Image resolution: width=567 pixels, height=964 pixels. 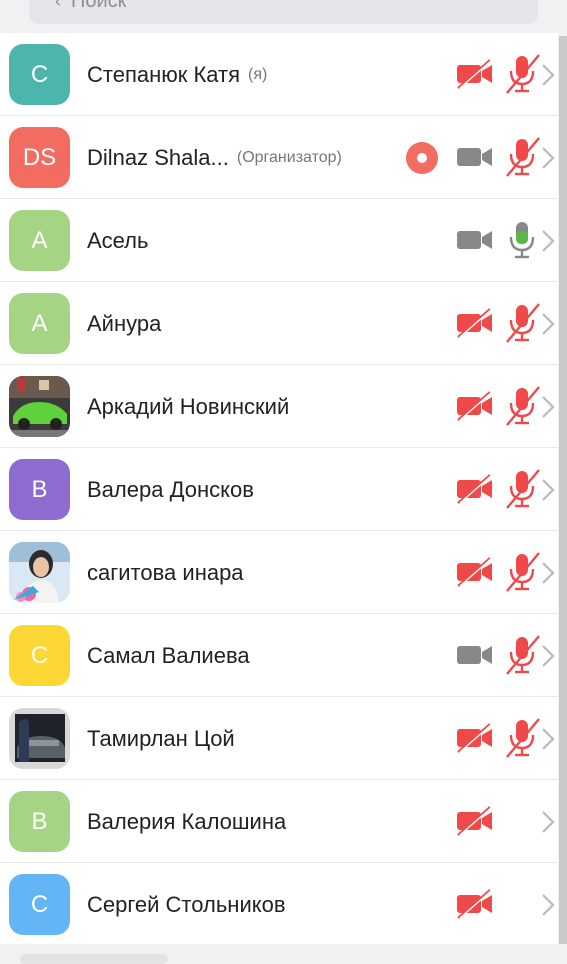 What do you see at coordinates (279, 738) in the screenshot?
I see `participant-row: Тамирлан Цой` at bounding box center [279, 738].